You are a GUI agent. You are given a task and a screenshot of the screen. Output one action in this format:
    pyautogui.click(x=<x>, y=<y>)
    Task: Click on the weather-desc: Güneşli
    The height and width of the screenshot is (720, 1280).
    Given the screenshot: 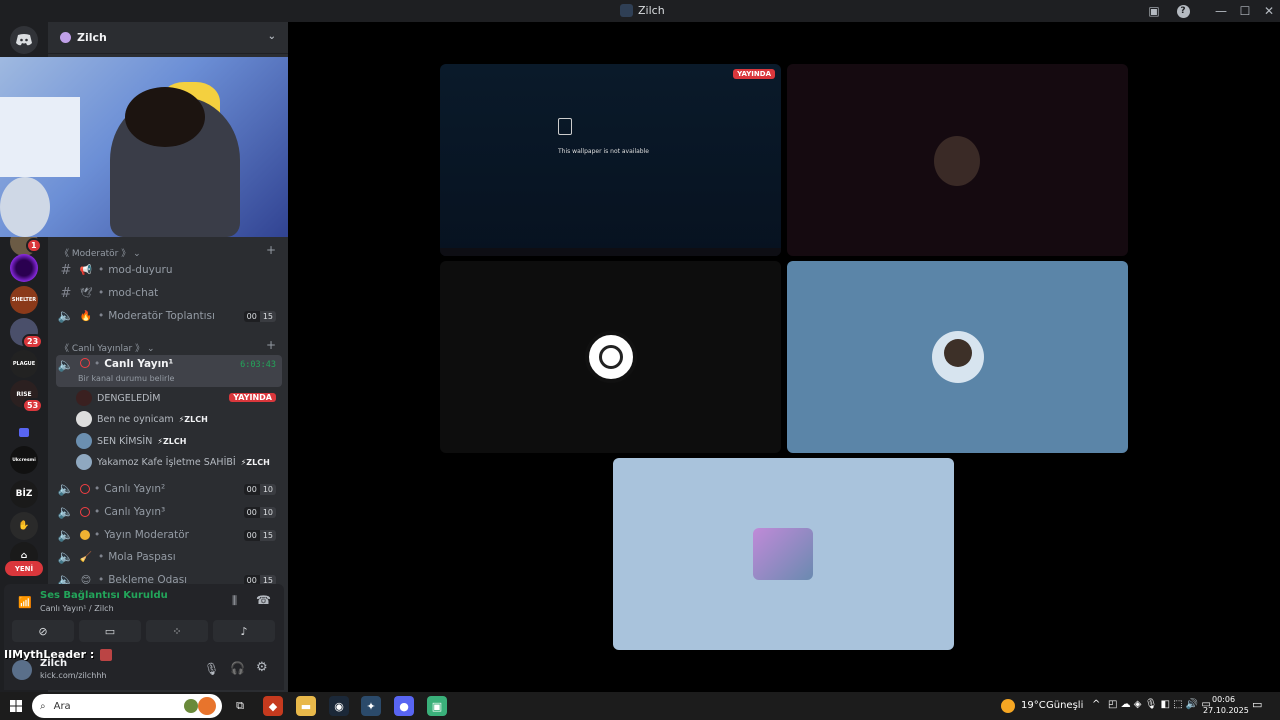 What is the action you would take?
    pyautogui.click(x=1064, y=705)
    